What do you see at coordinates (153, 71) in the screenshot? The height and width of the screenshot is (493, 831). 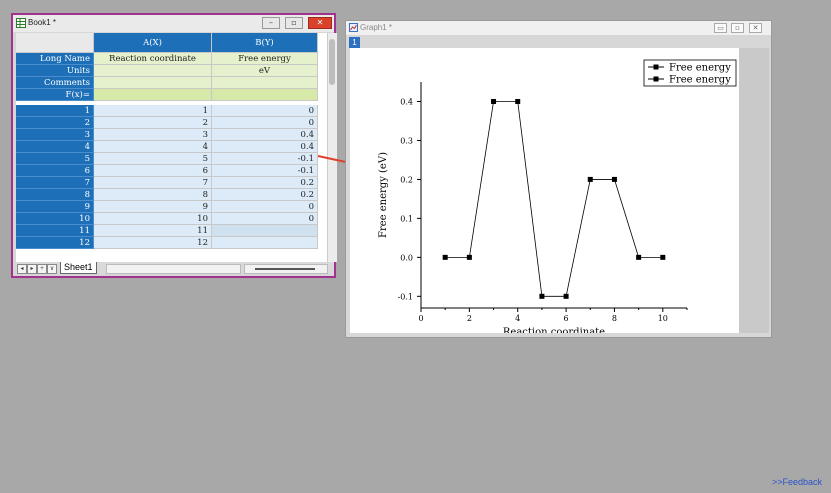 I see `units-a` at bounding box center [153, 71].